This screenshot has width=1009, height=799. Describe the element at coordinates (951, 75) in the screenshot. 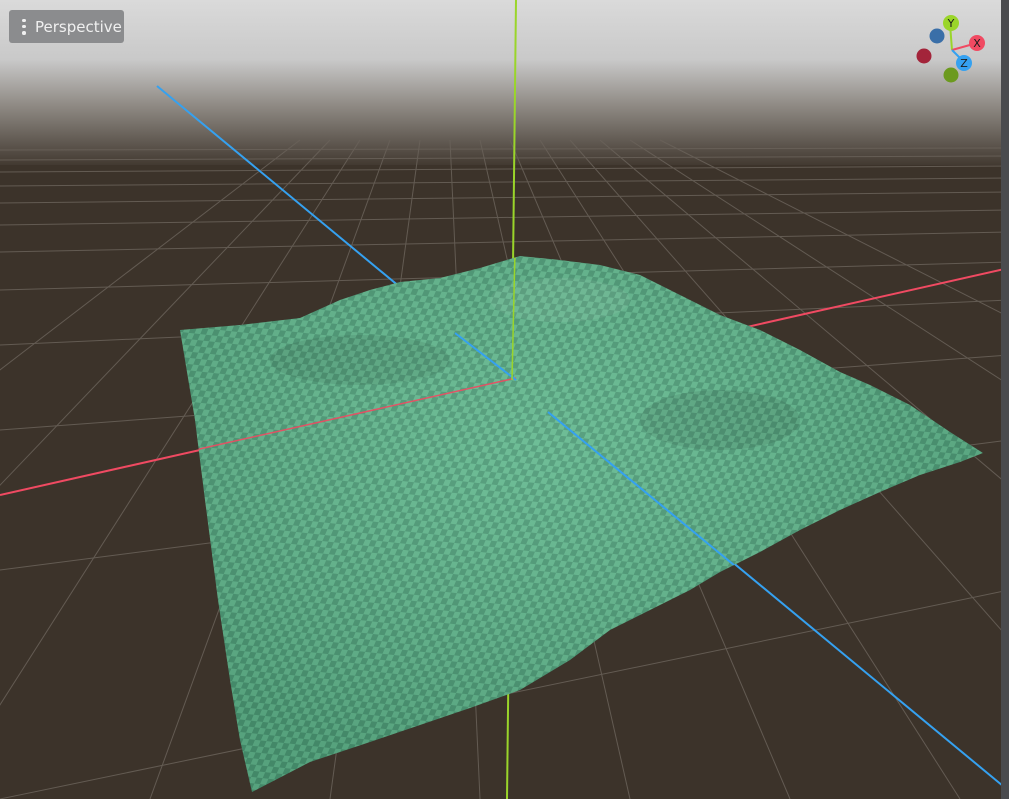

I see `gizmo-neg-y-handle` at that location.